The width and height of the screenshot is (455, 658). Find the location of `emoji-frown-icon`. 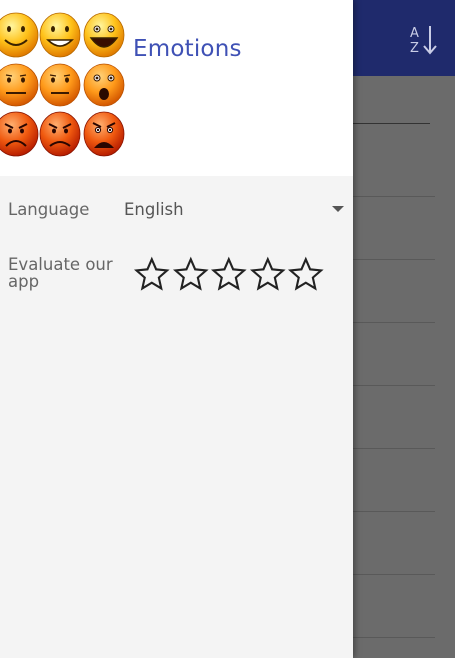

emoji-frown-icon is located at coordinates (60, 134).